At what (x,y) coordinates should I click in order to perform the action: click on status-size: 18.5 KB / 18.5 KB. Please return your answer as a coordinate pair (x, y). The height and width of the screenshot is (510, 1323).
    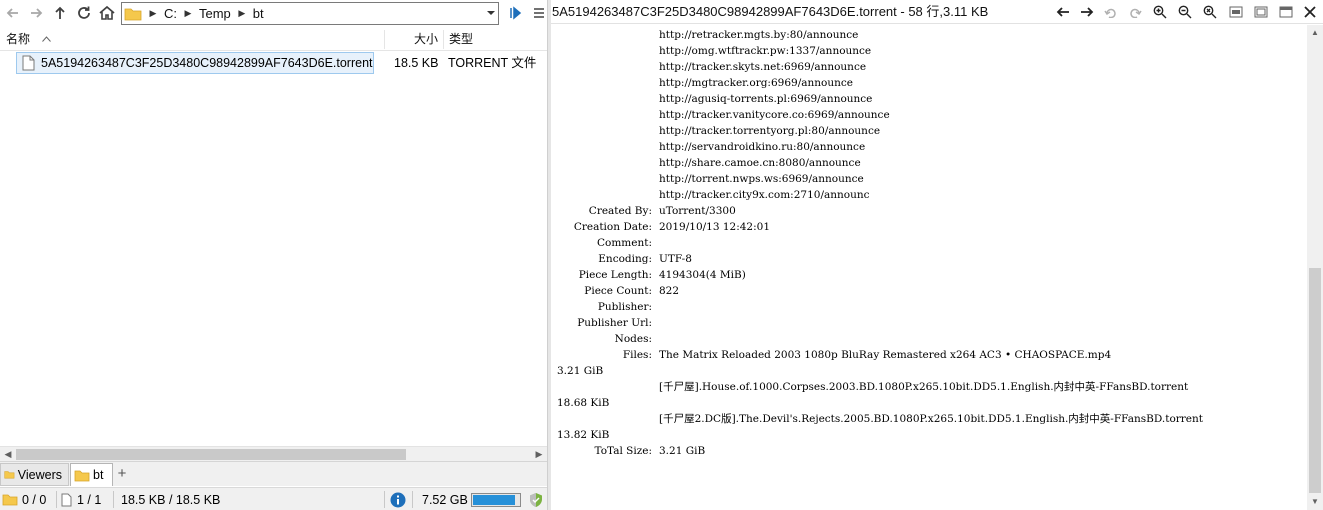
    Looking at the image, I should click on (171, 499).